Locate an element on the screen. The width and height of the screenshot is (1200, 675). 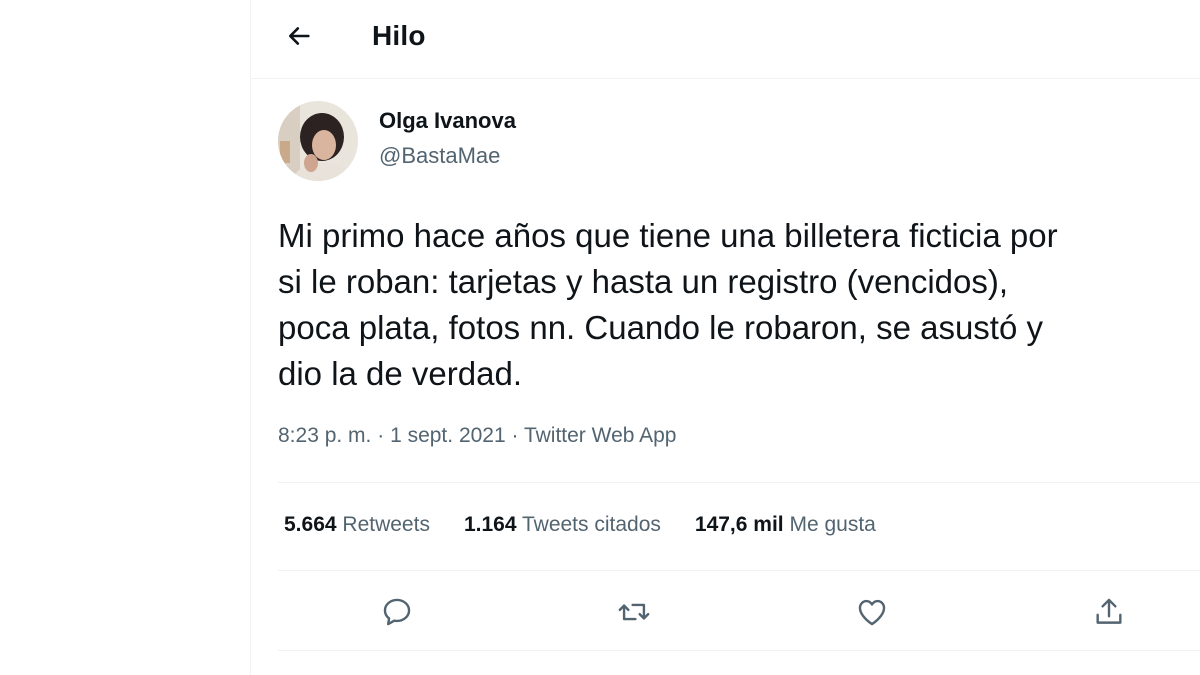
like-icon is located at coordinates (872, 612).